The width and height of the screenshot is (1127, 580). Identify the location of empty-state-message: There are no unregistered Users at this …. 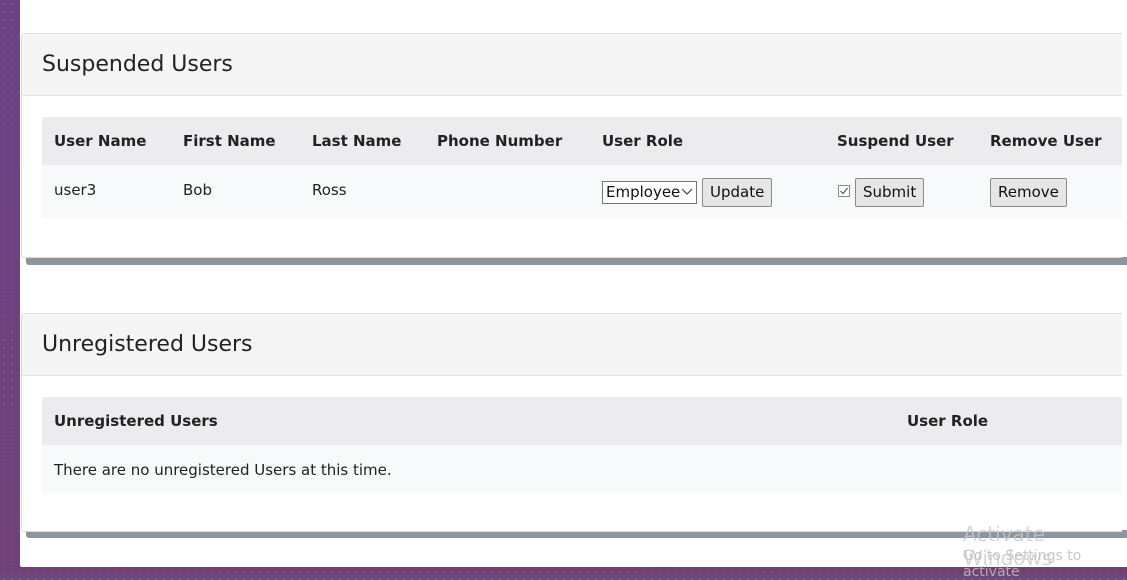
(223, 470).